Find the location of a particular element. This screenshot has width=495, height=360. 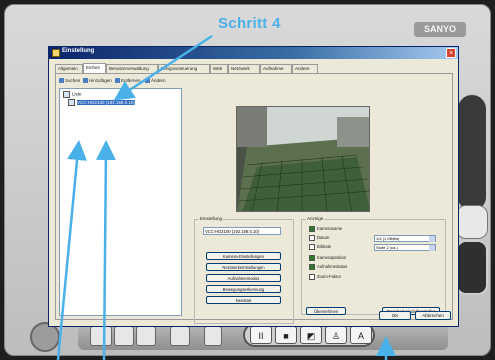

remove-icon is located at coordinates (117, 81).